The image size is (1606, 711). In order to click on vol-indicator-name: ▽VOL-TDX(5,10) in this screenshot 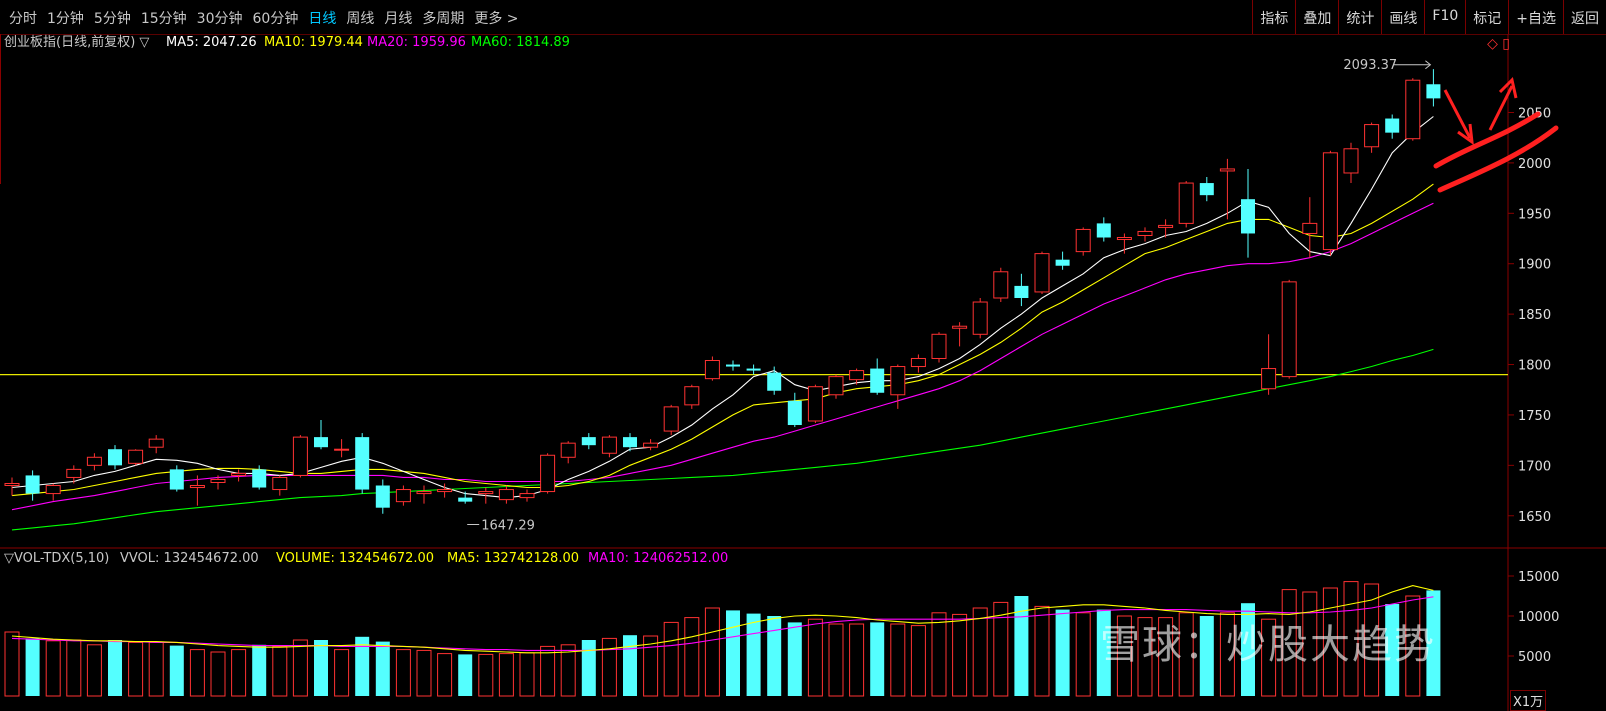, I will do `click(56, 558)`.